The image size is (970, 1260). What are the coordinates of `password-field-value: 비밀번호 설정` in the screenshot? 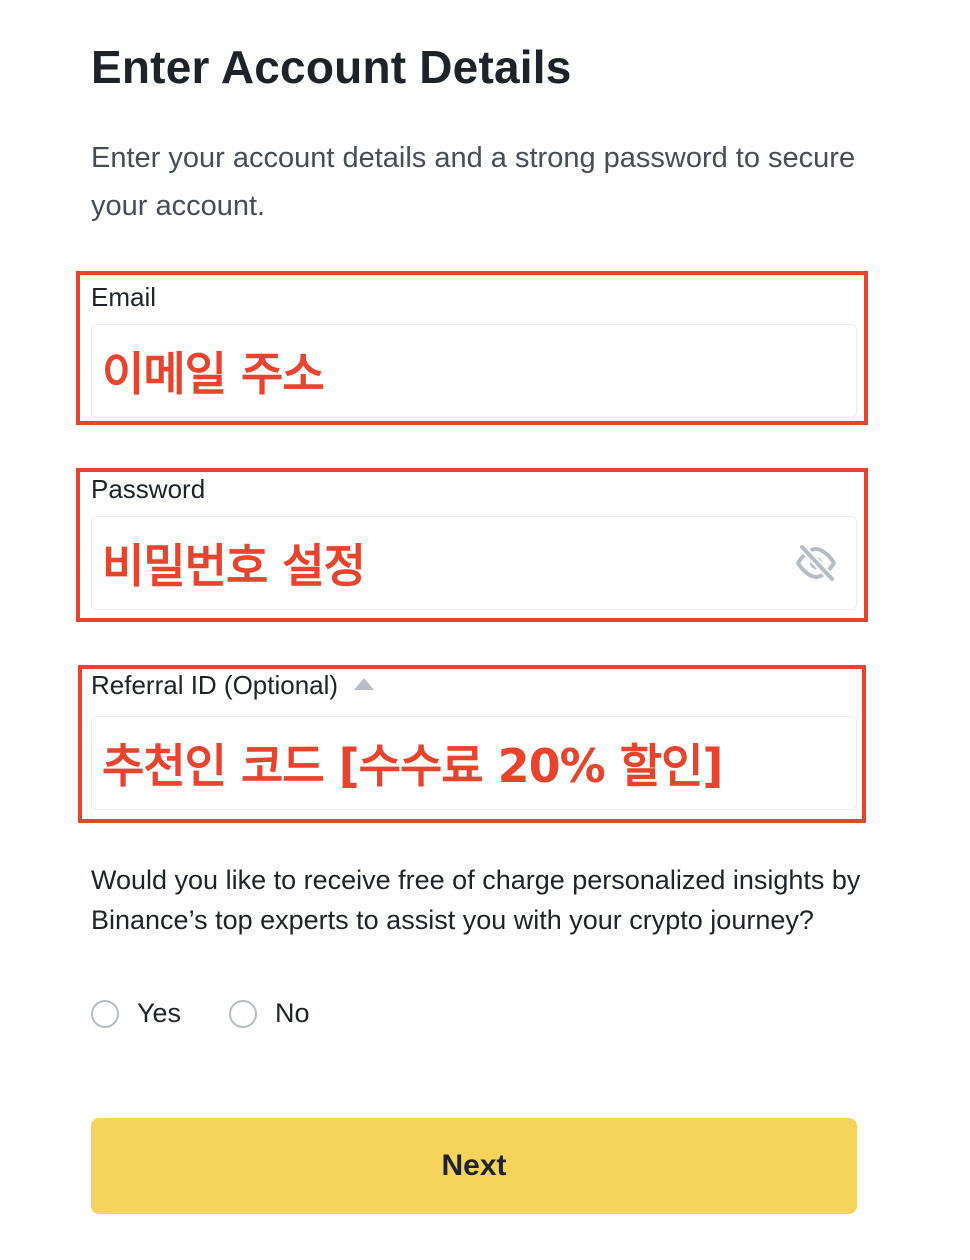 It's located at (234, 566).